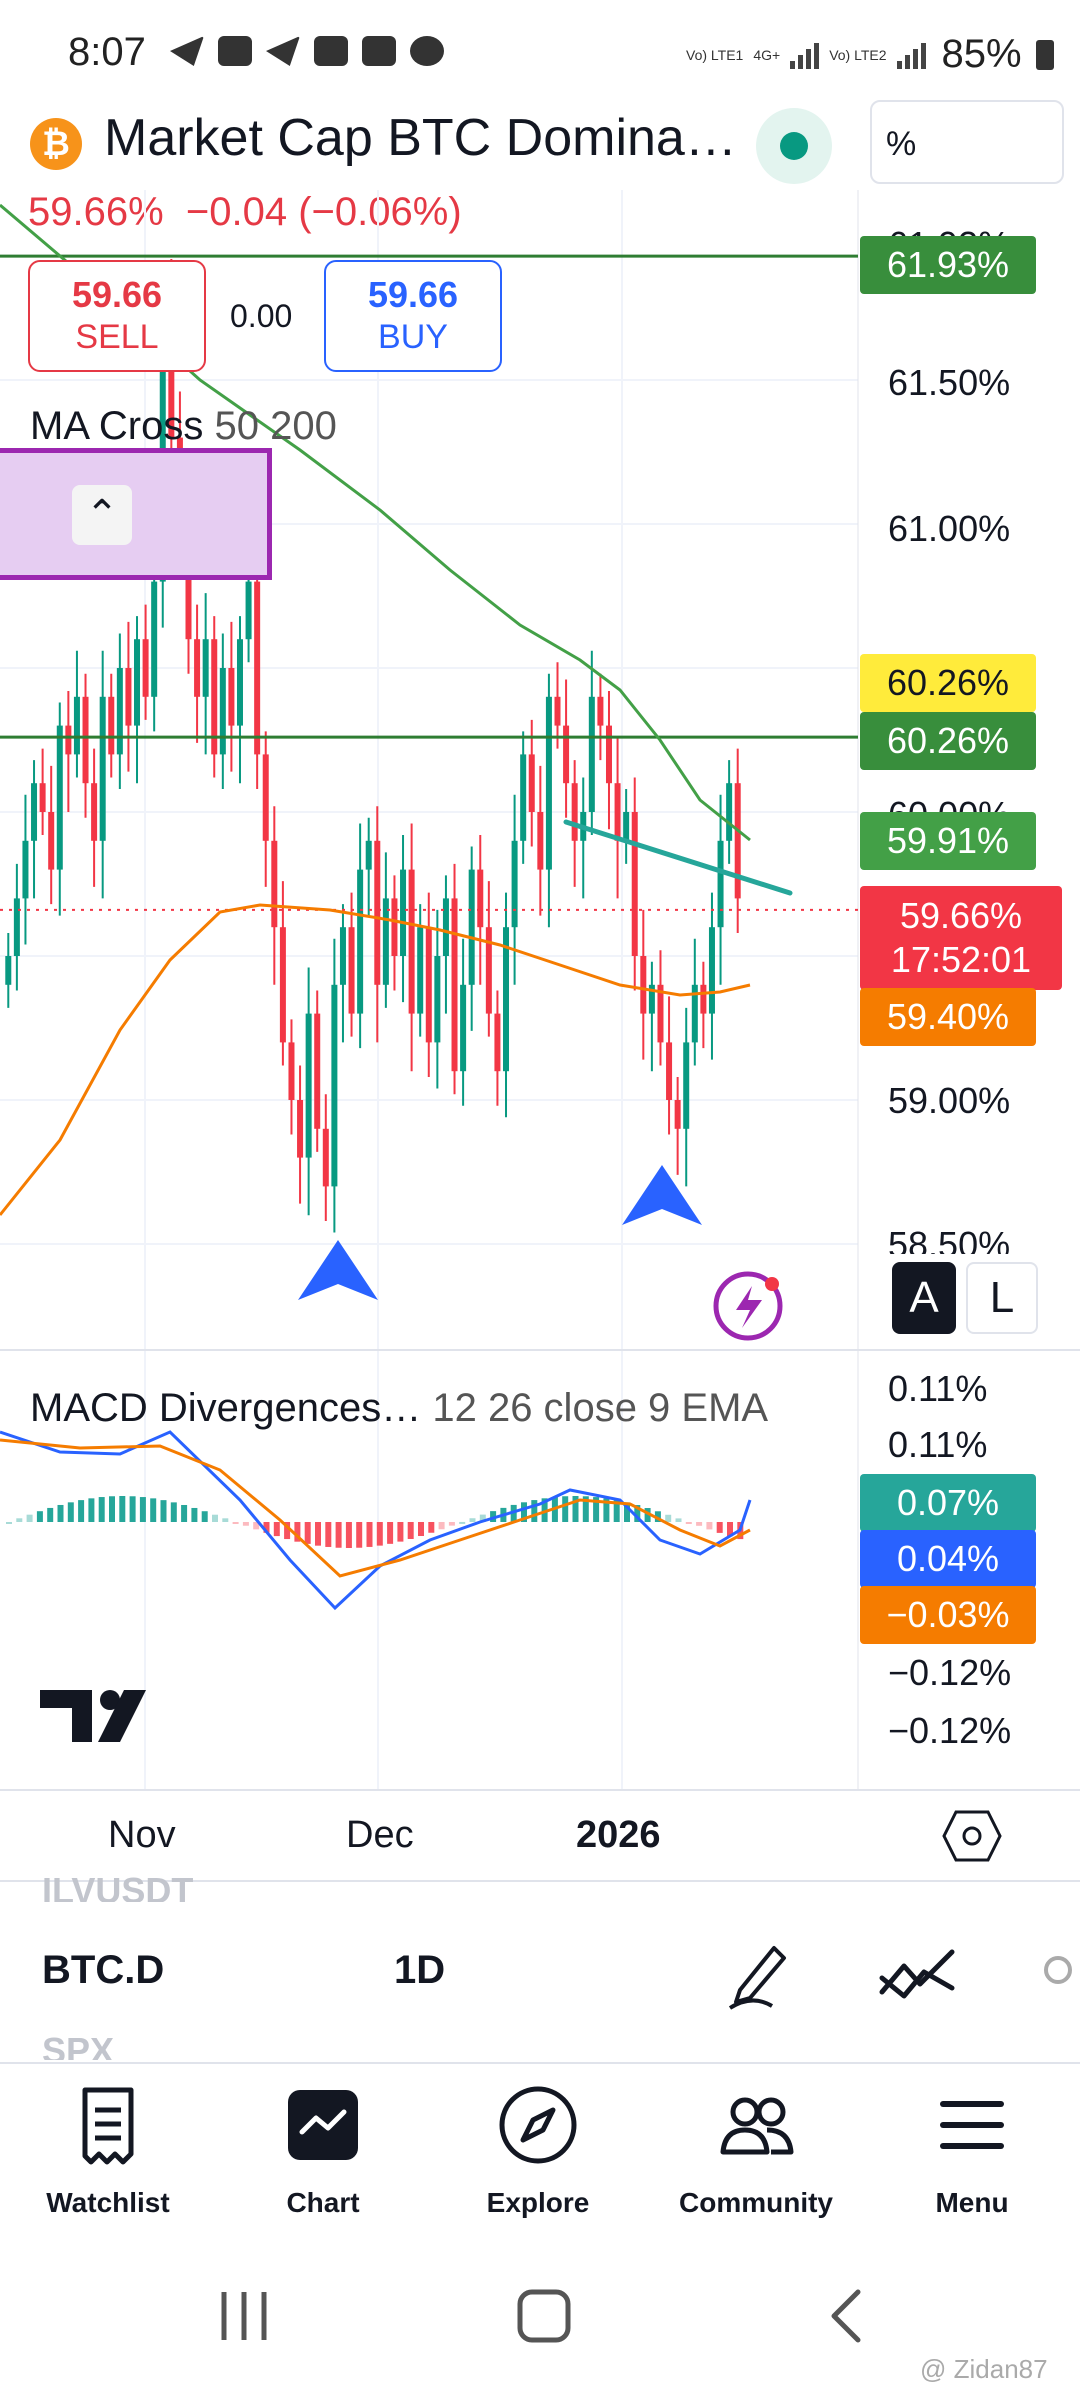 The width and height of the screenshot is (1080, 2400). I want to click on time-label: 2026, so click(618, 1835).